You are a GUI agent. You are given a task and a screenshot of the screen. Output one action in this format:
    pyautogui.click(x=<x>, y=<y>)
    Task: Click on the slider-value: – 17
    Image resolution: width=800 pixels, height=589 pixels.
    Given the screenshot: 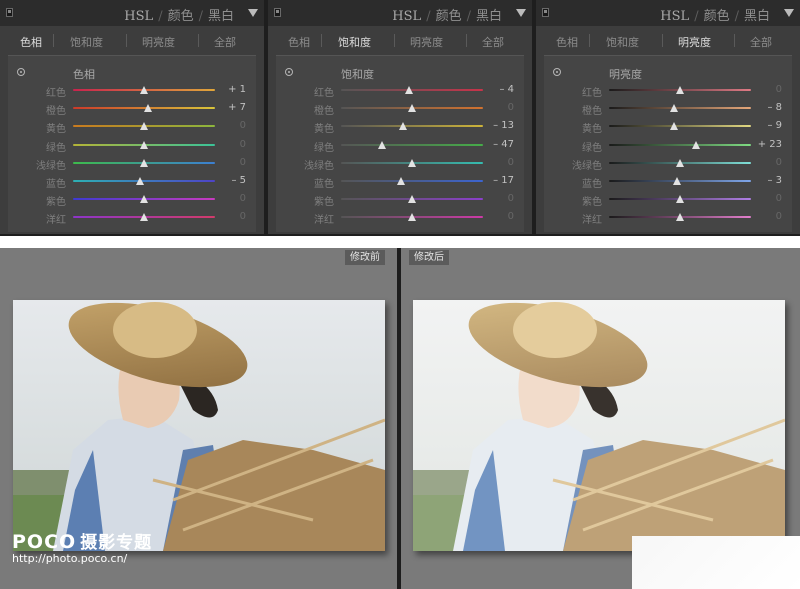 What is the action you would take?
    pyautogui.click(x=503, y=180)
    